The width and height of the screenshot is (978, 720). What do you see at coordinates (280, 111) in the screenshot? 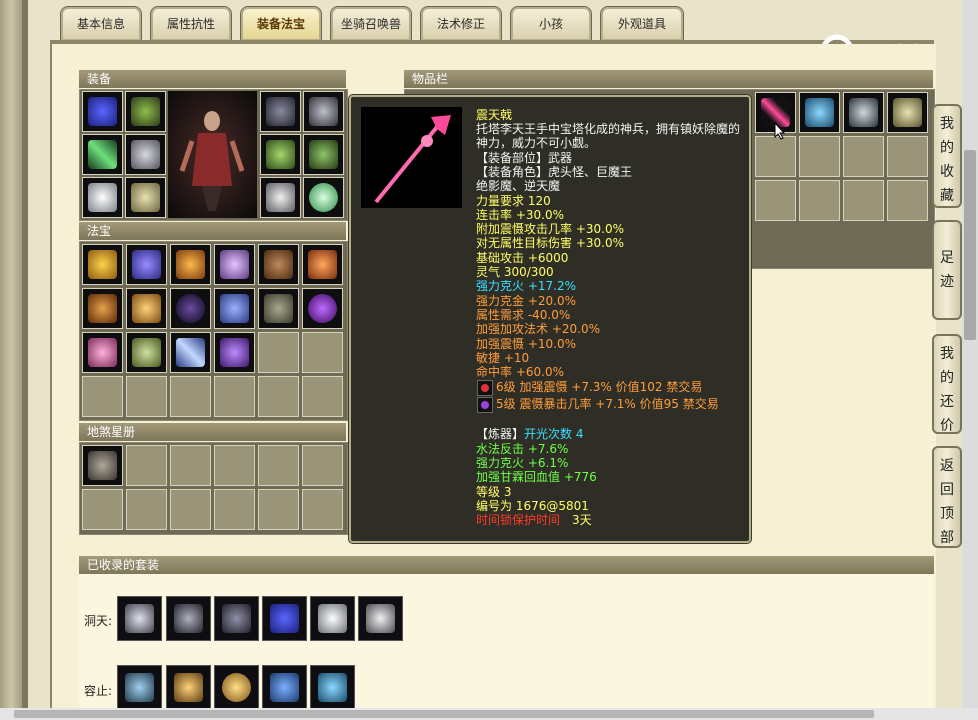
I see `equip-slot-helmet` at bounding box center [280, 111].